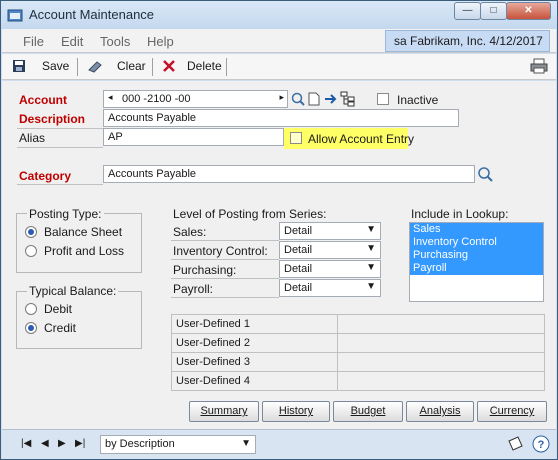 The height and width of the screenshot is (460, 558). I want to click on user-defined-2-field, so click(441, 343).